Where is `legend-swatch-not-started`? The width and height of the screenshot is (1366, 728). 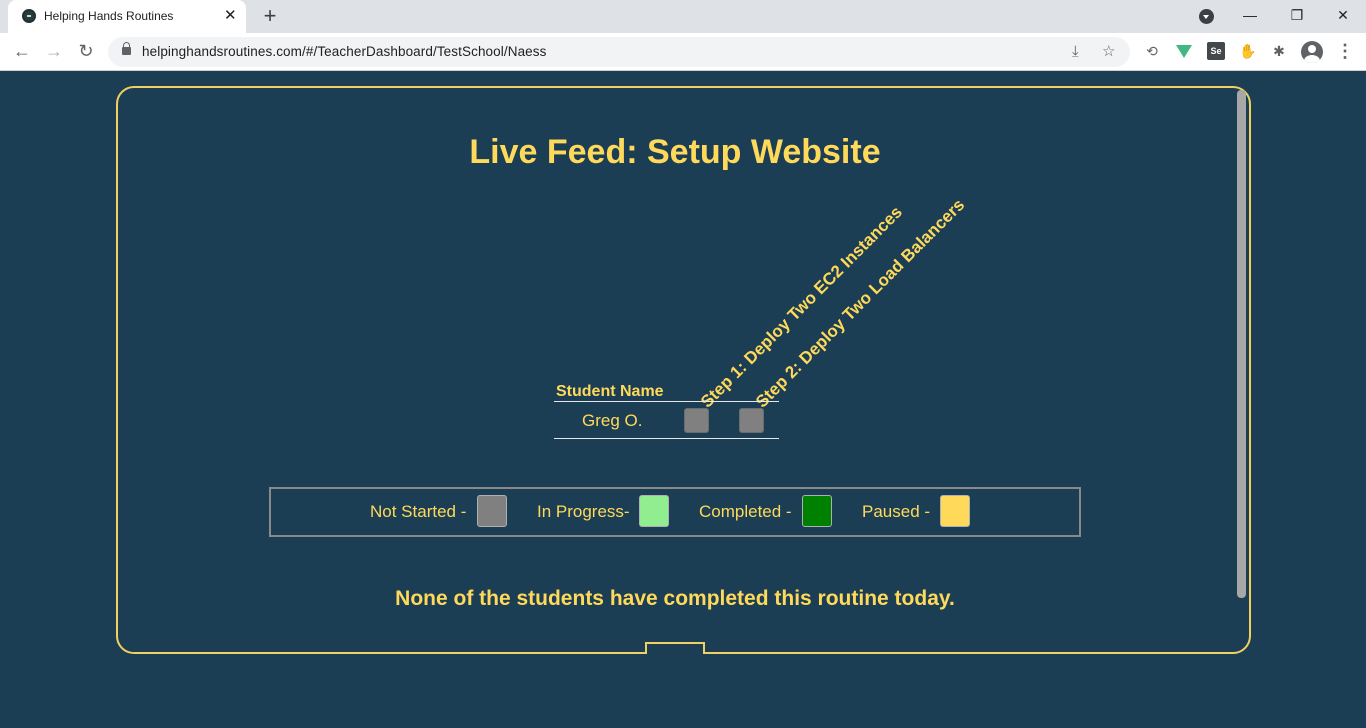
legend-swatch-not-started is located at coordinates (492, 511).